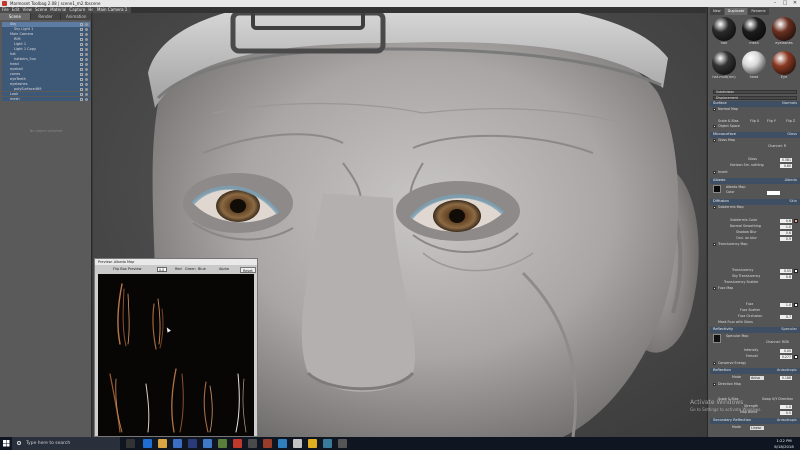 This screenshot has height=450, width=800. Describe the element at coordinates (755, 181) in the screenshot. I see `section-albedo: Albedo Albedo` at that location.